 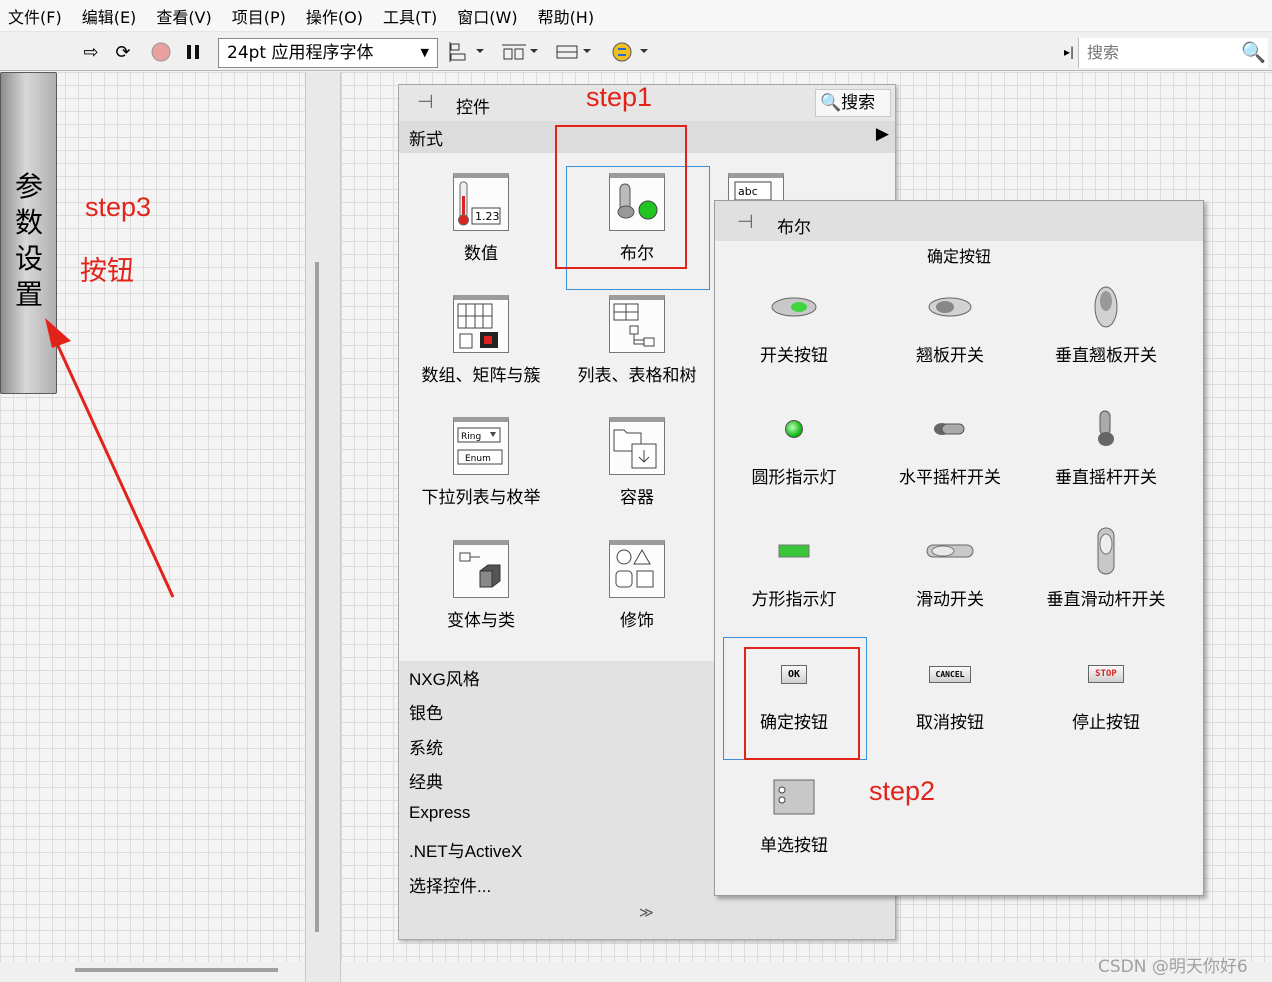 I want to click on bool-item-label: 开关按钮, so click(x=794, y=356).